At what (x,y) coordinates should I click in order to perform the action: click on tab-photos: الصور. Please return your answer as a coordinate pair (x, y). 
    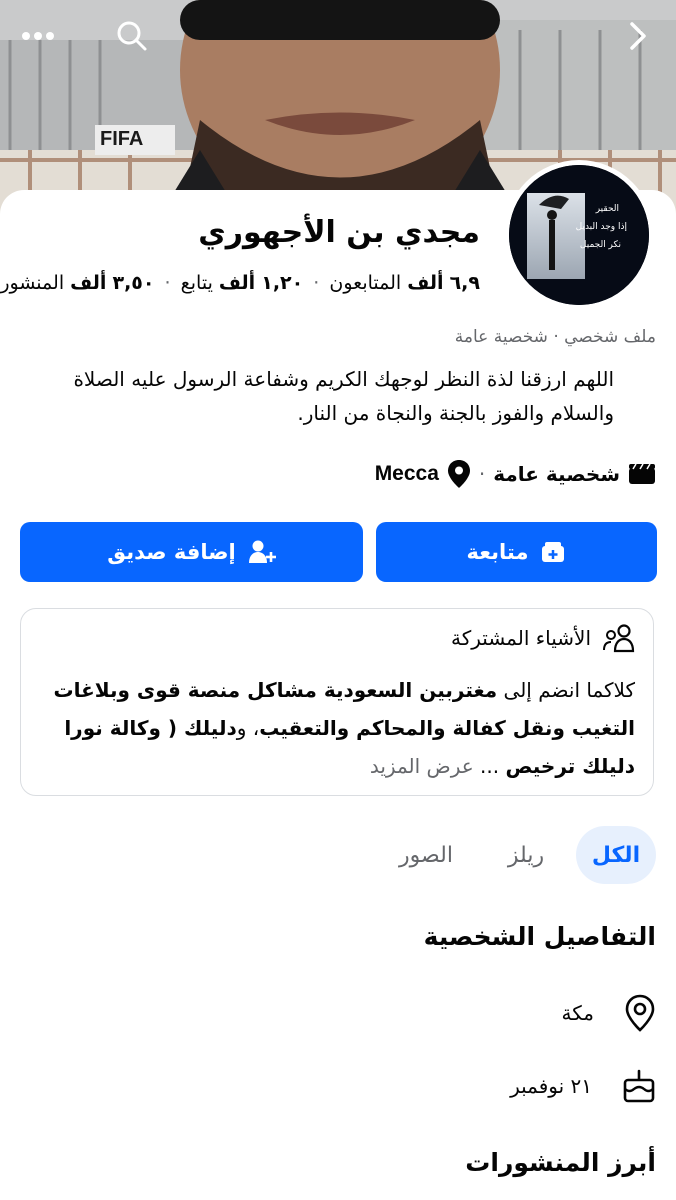
    Looking at the image, I should click on (426, 855).